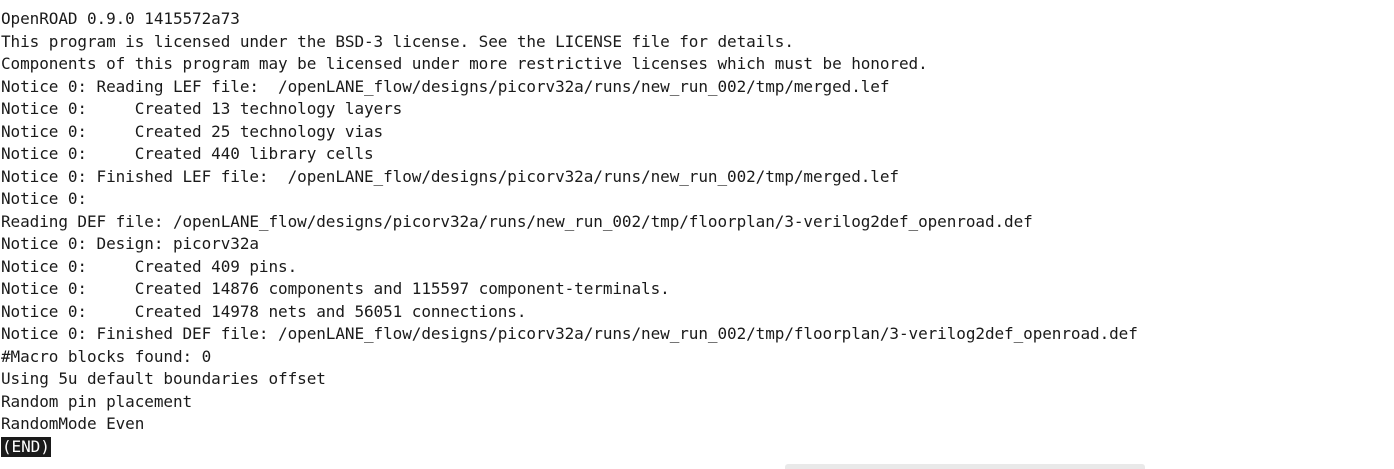 The height and width of the screenshot is (469, 1394). Describe the element at coordinates (192, 131) in the screenshot. I see `output-line: Notice 0: Created 25 technology vias` at that location.